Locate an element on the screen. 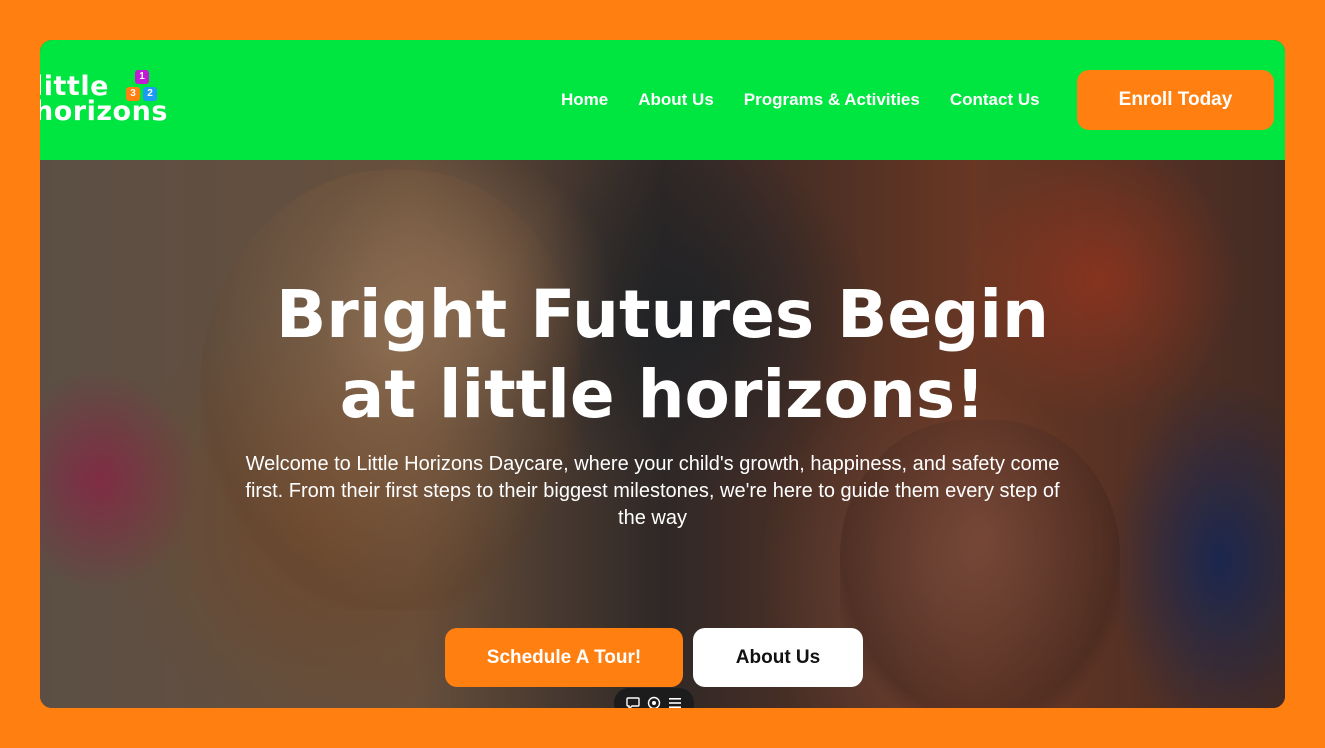 This screenshot has width=1325, height=748. logo: little horizons 1 3 2 is located at coordinates (105, 100).